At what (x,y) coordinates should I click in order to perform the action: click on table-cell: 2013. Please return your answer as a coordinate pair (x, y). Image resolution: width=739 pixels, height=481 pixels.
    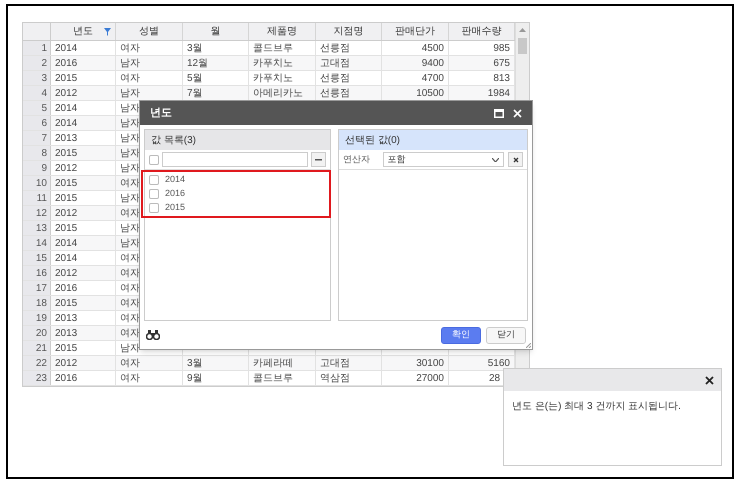
    Looking at the image, I should click on (83, 333).